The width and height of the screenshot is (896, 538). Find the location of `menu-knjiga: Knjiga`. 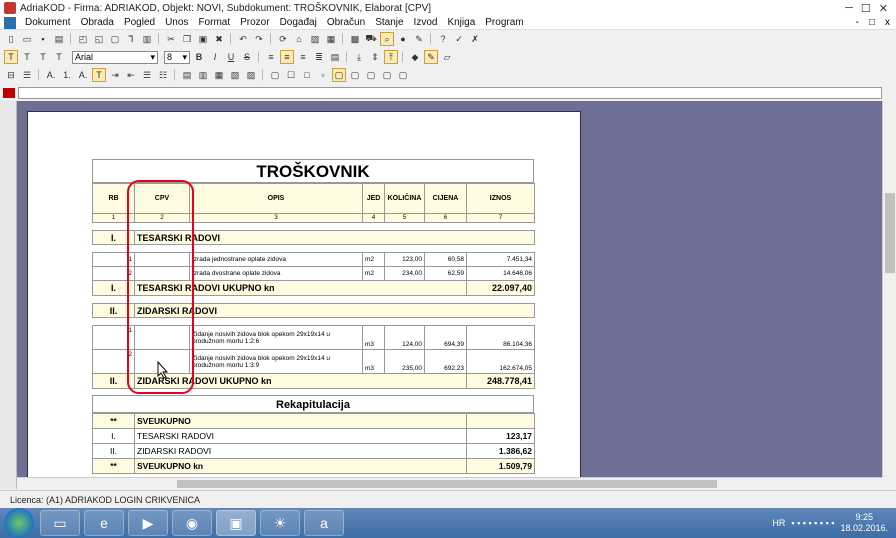

menu-knjiga: Knjiga is located at coordinates (461, 22).